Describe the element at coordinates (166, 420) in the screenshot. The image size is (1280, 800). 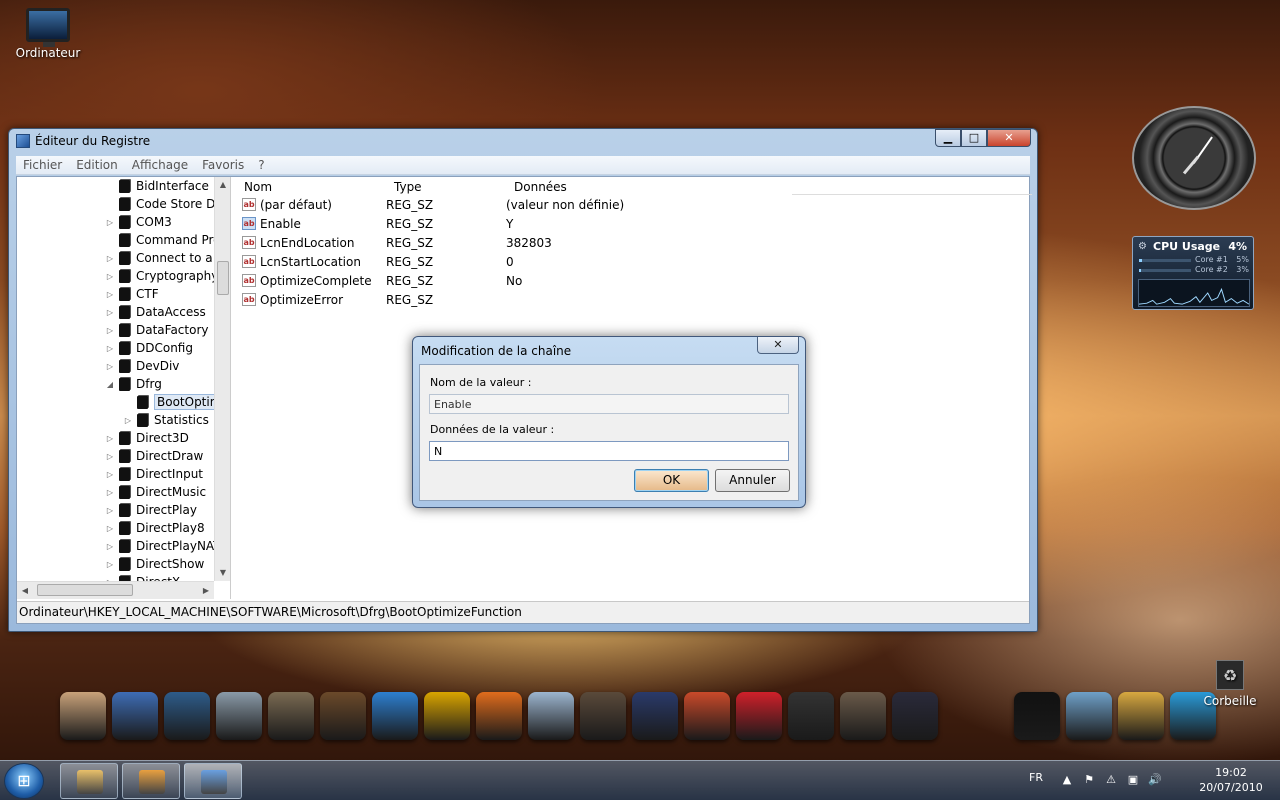
I see `tree-item: ▷ Statistics` at that location.